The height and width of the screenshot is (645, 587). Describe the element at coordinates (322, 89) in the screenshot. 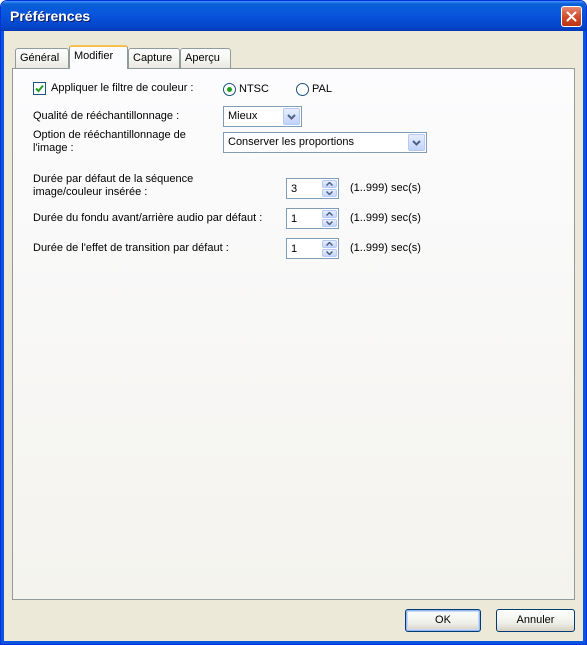

I see `pal-label: PAL` at that location.